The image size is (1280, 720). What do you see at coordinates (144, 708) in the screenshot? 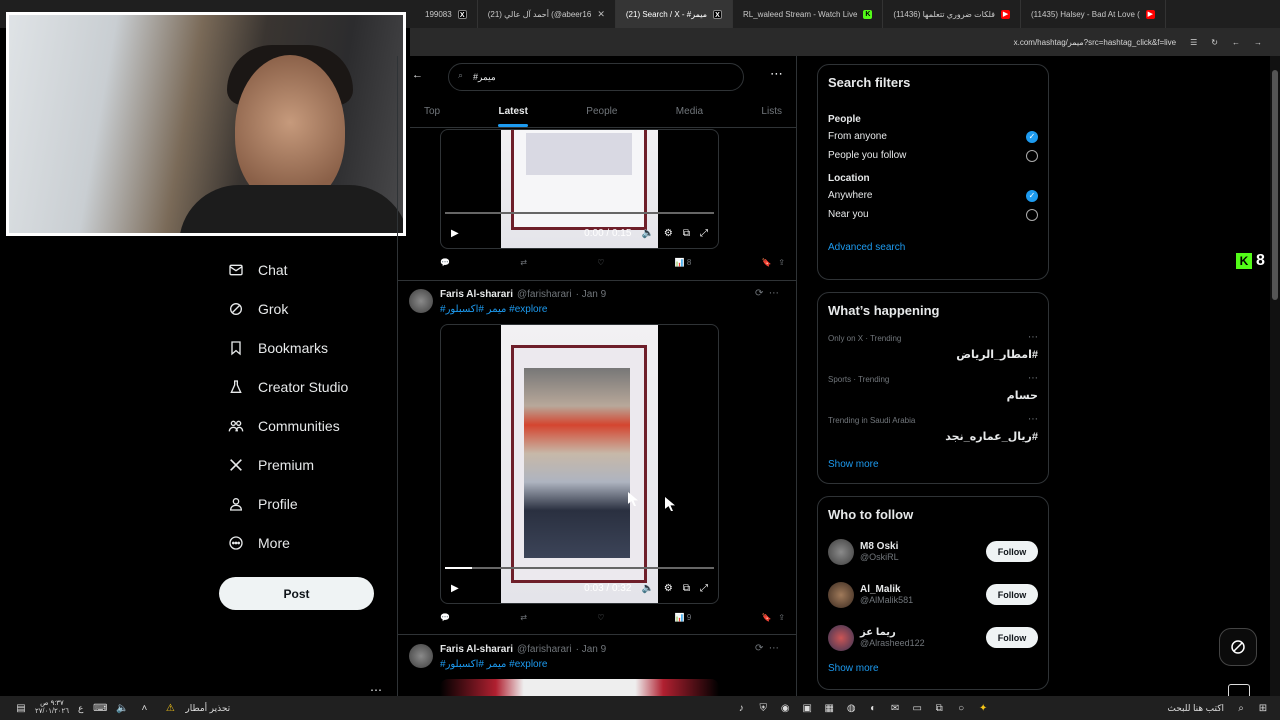
I see `chevron-up-icon: ˄` at bounding box center [144, 708].